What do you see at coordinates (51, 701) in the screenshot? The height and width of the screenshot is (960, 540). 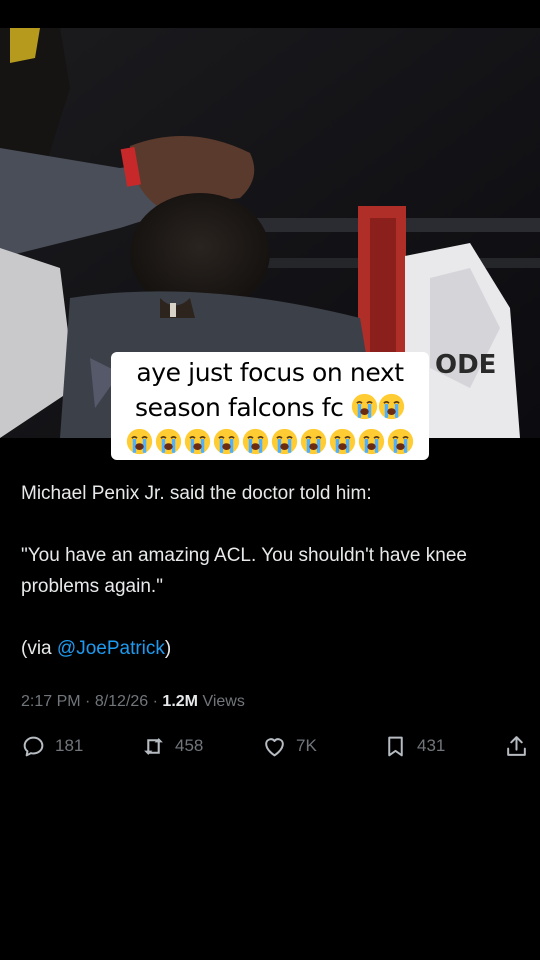 I see `tweet-time: 2:17 PM` at bounding box center [51, 701].